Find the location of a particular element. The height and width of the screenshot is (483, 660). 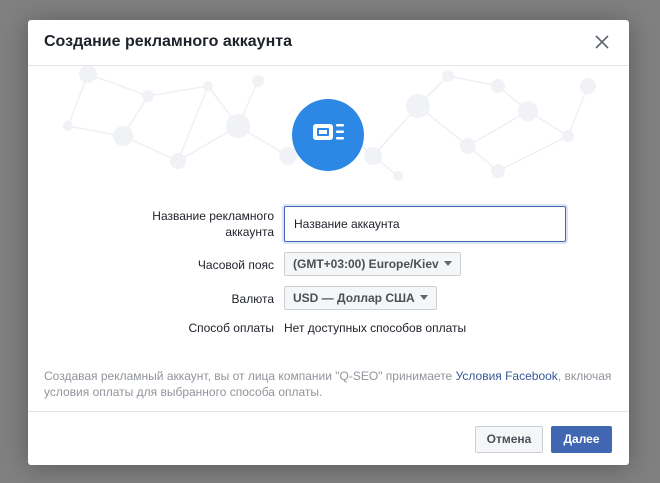

timezone-value: (GMT+03:00) Europe/Kiev is located at coordinates (366, 264).